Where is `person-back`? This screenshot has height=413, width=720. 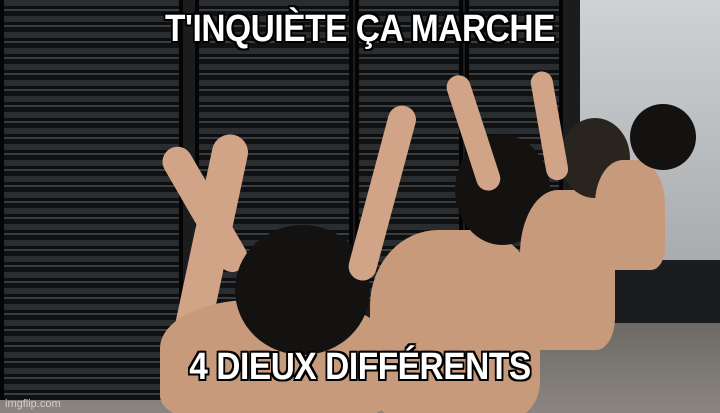
person-back is located at coordinates (630, 215).